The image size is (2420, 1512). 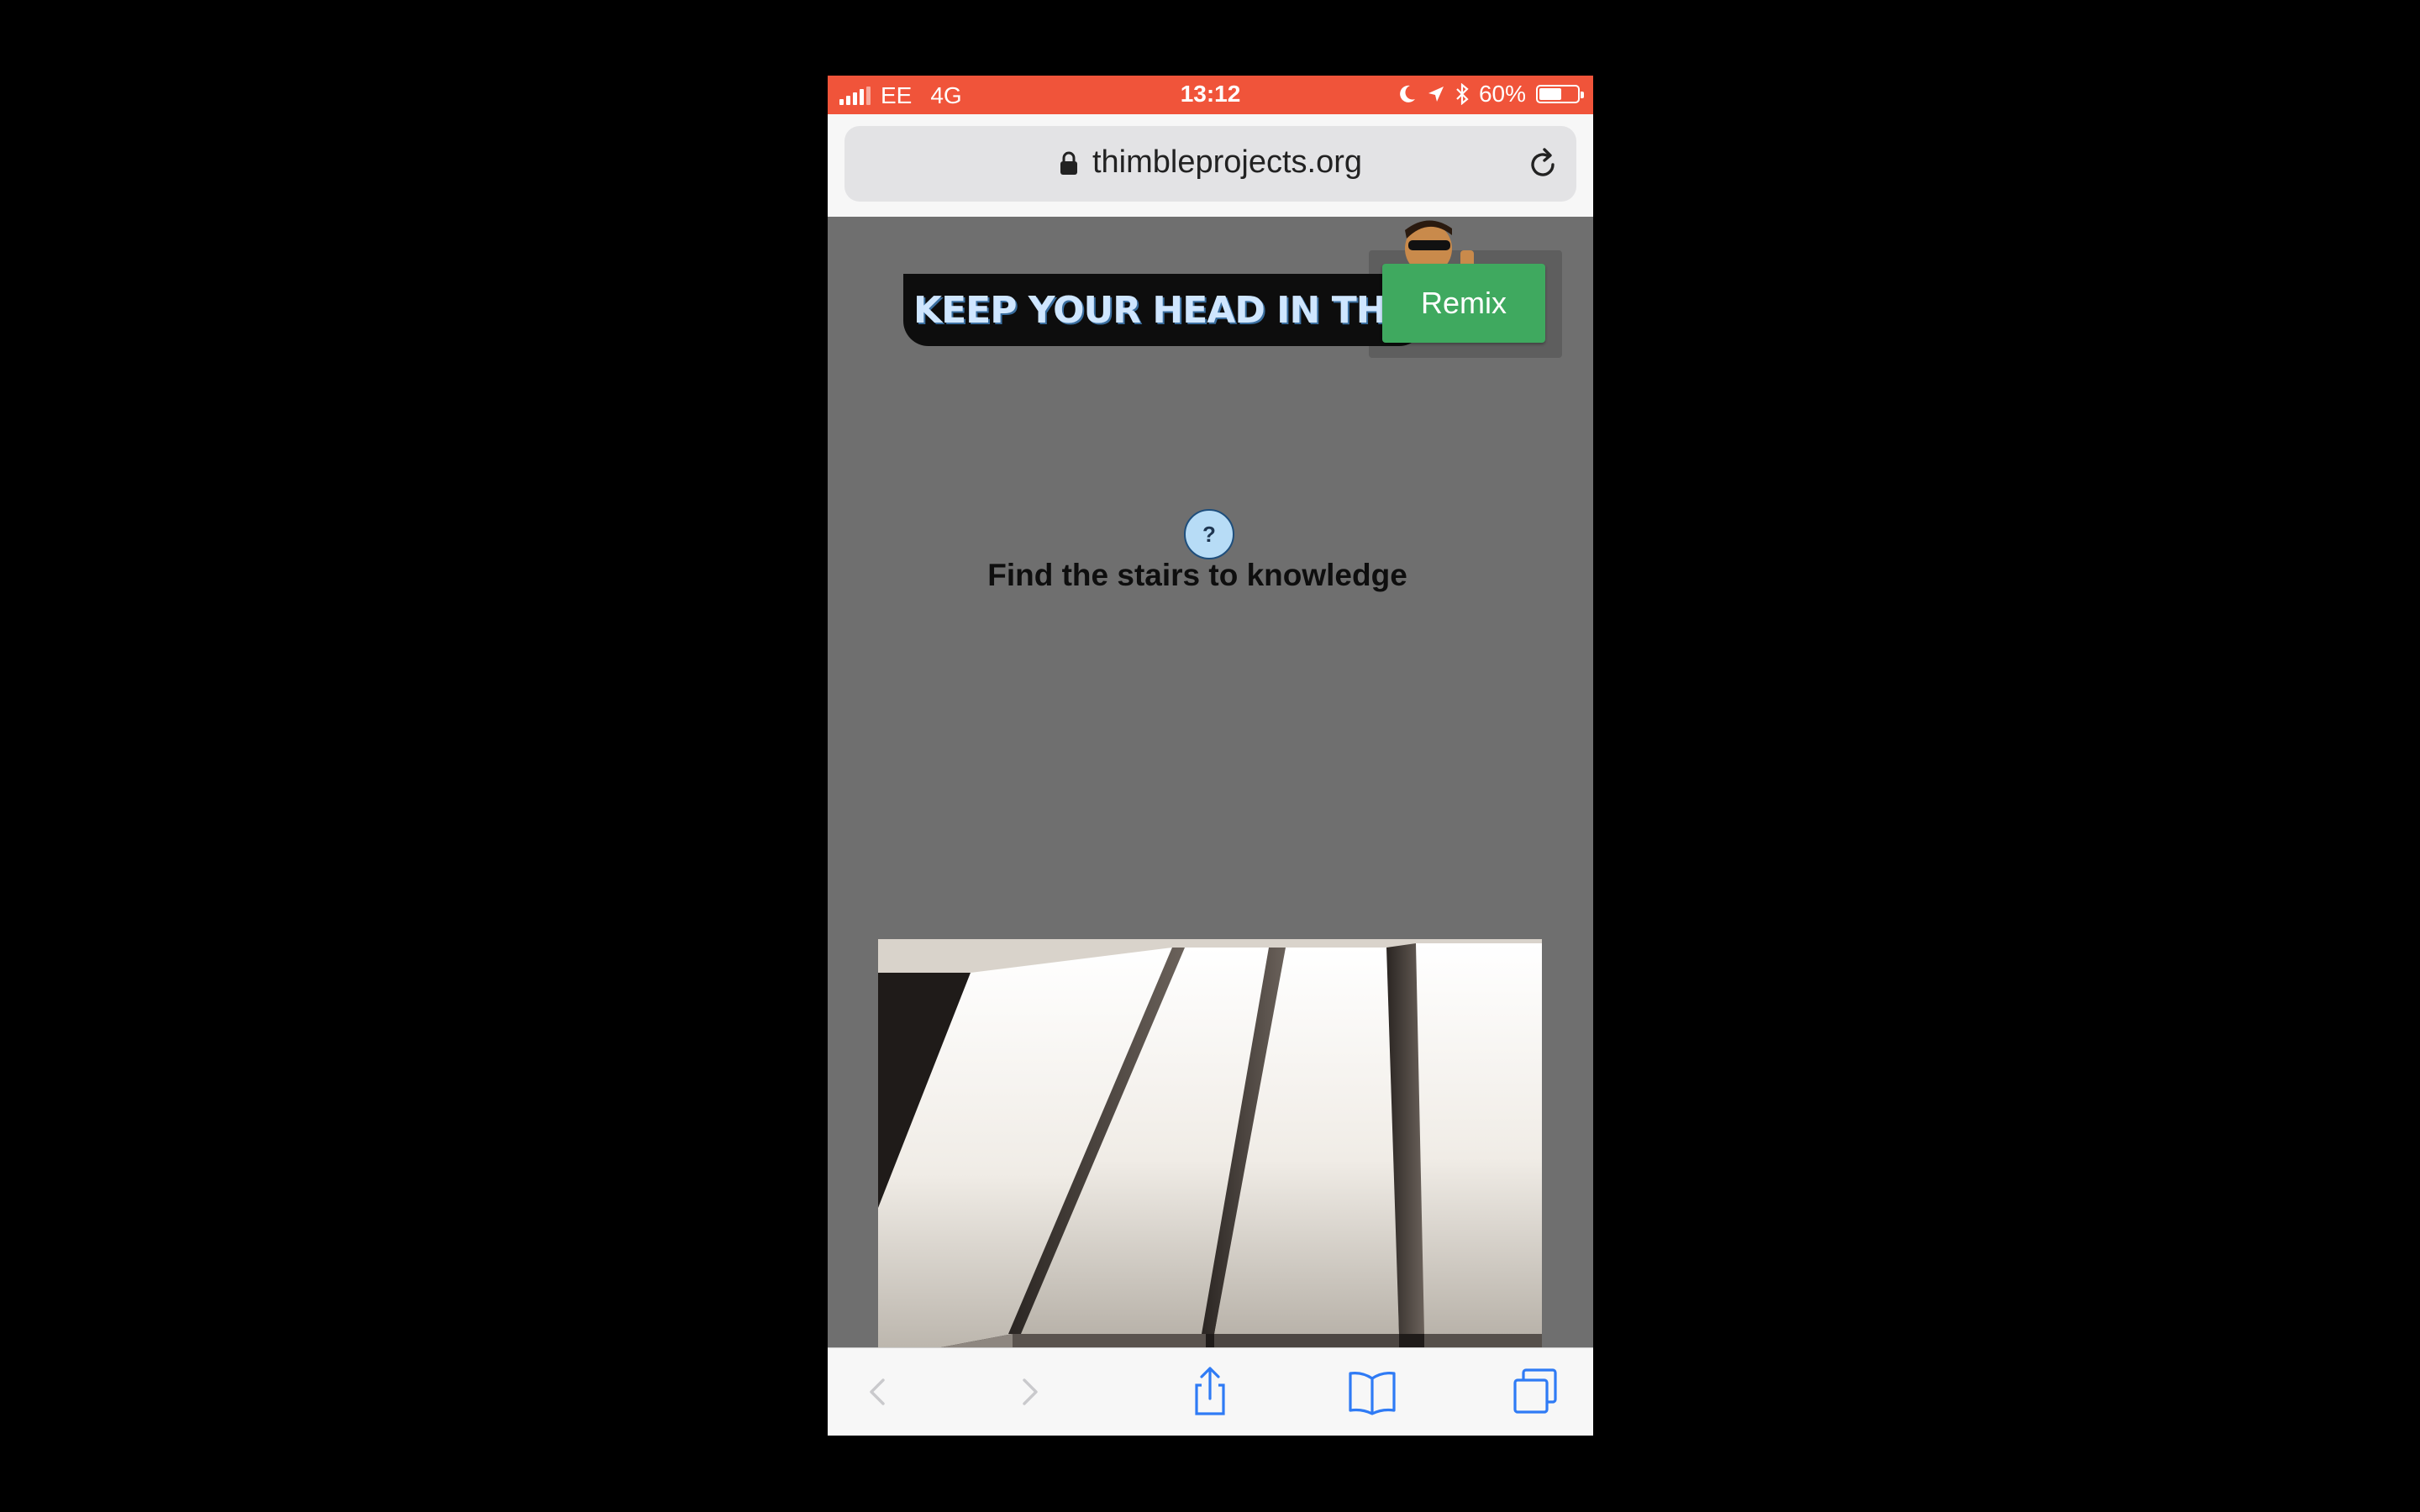 I want to click on address-bar: thimbleprojects.org, so click(x=1210, y=164).